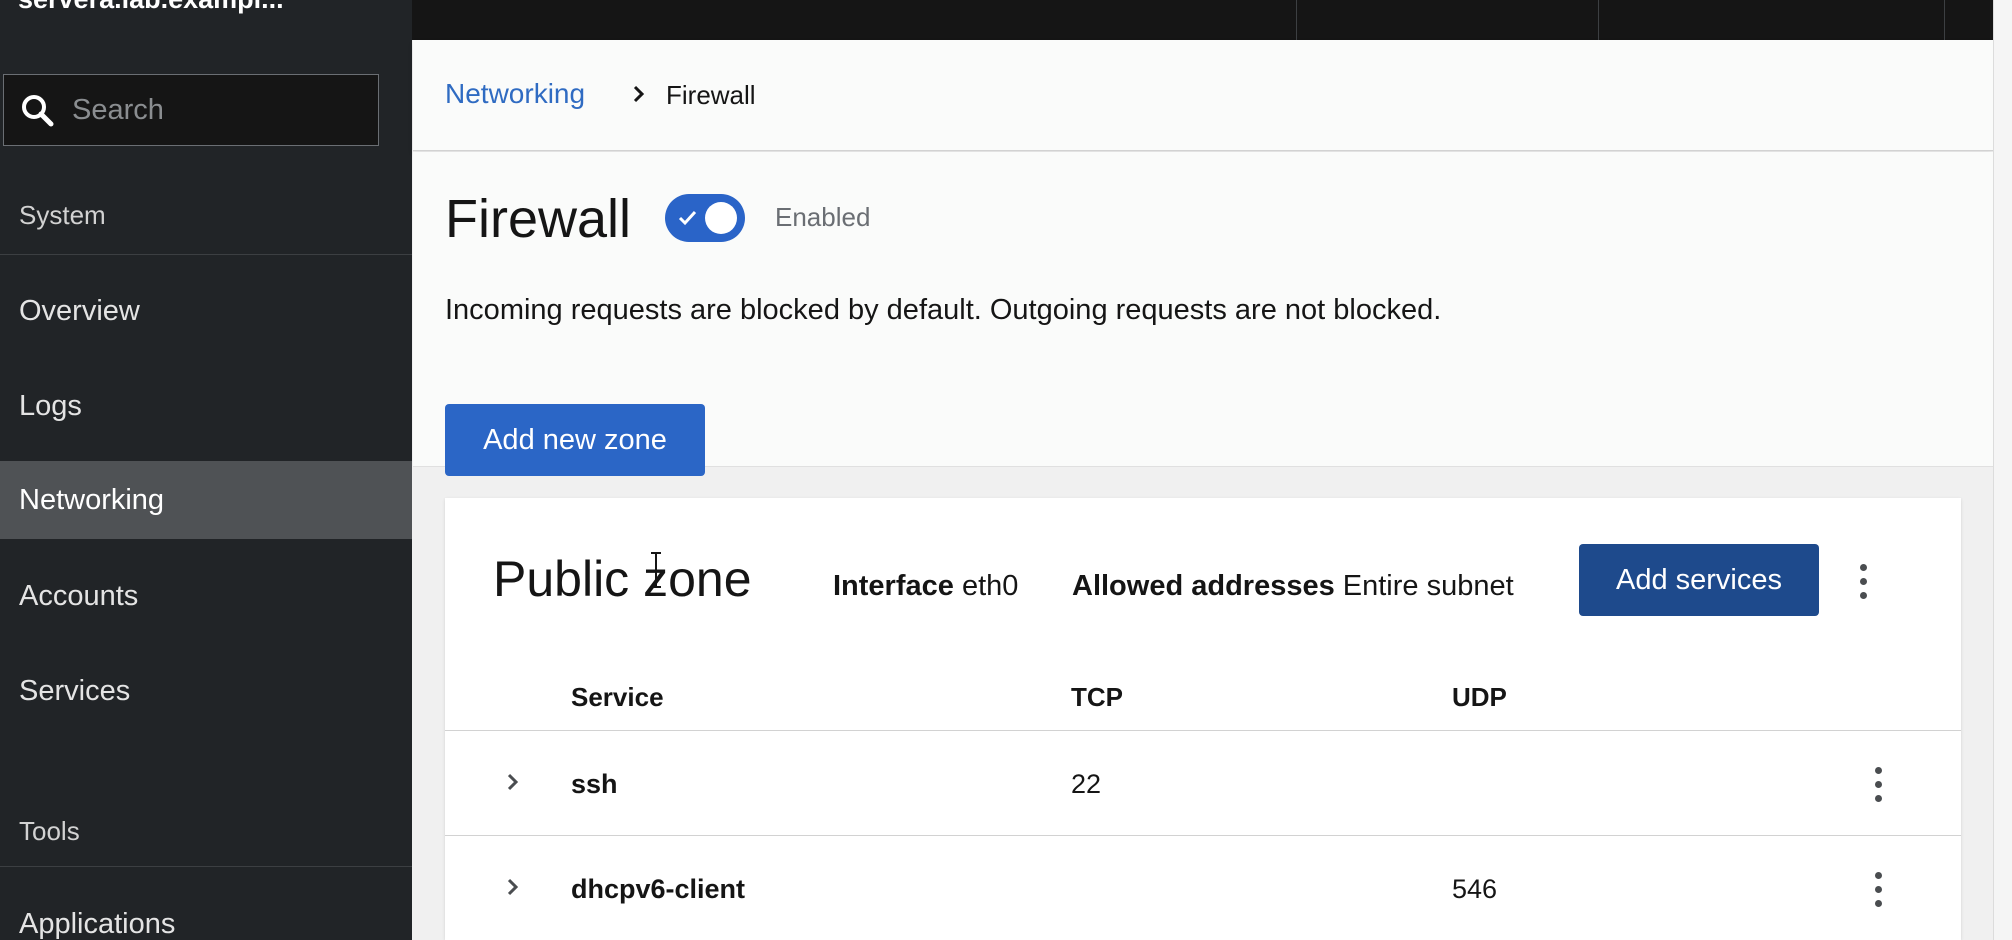 The height and width of the screenshot is (940, 2012). I want to click on sidebar-item-services: Services, so click(206, 691).